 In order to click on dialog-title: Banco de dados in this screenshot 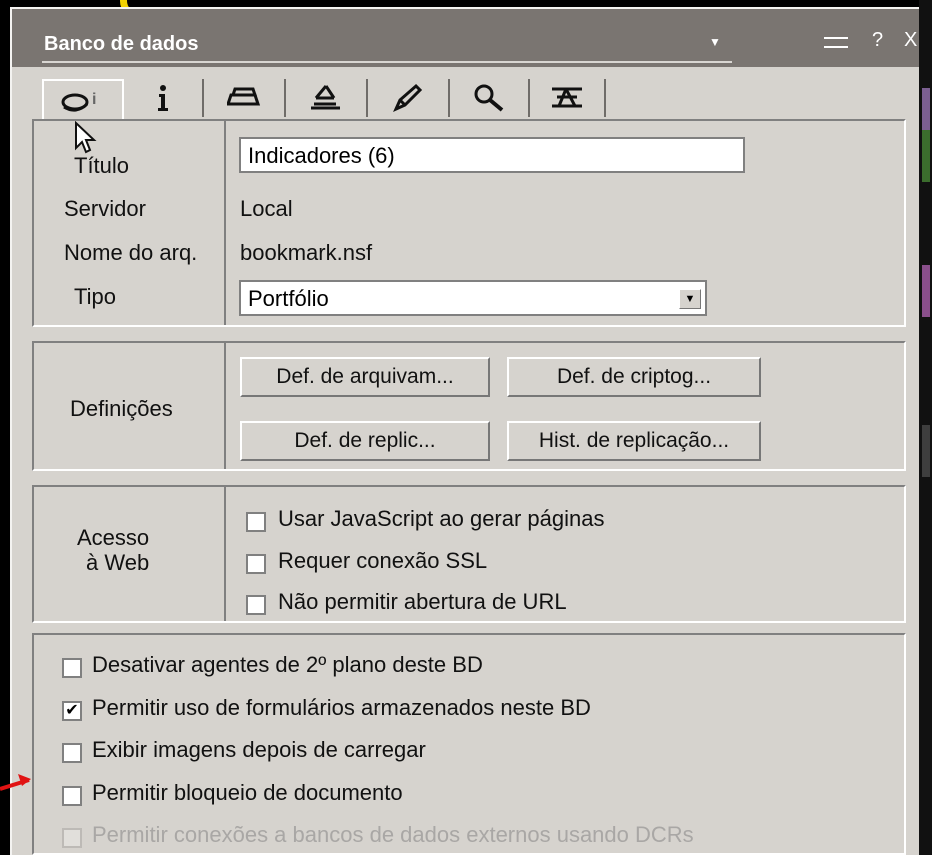, I will do `click(121, 44)`.